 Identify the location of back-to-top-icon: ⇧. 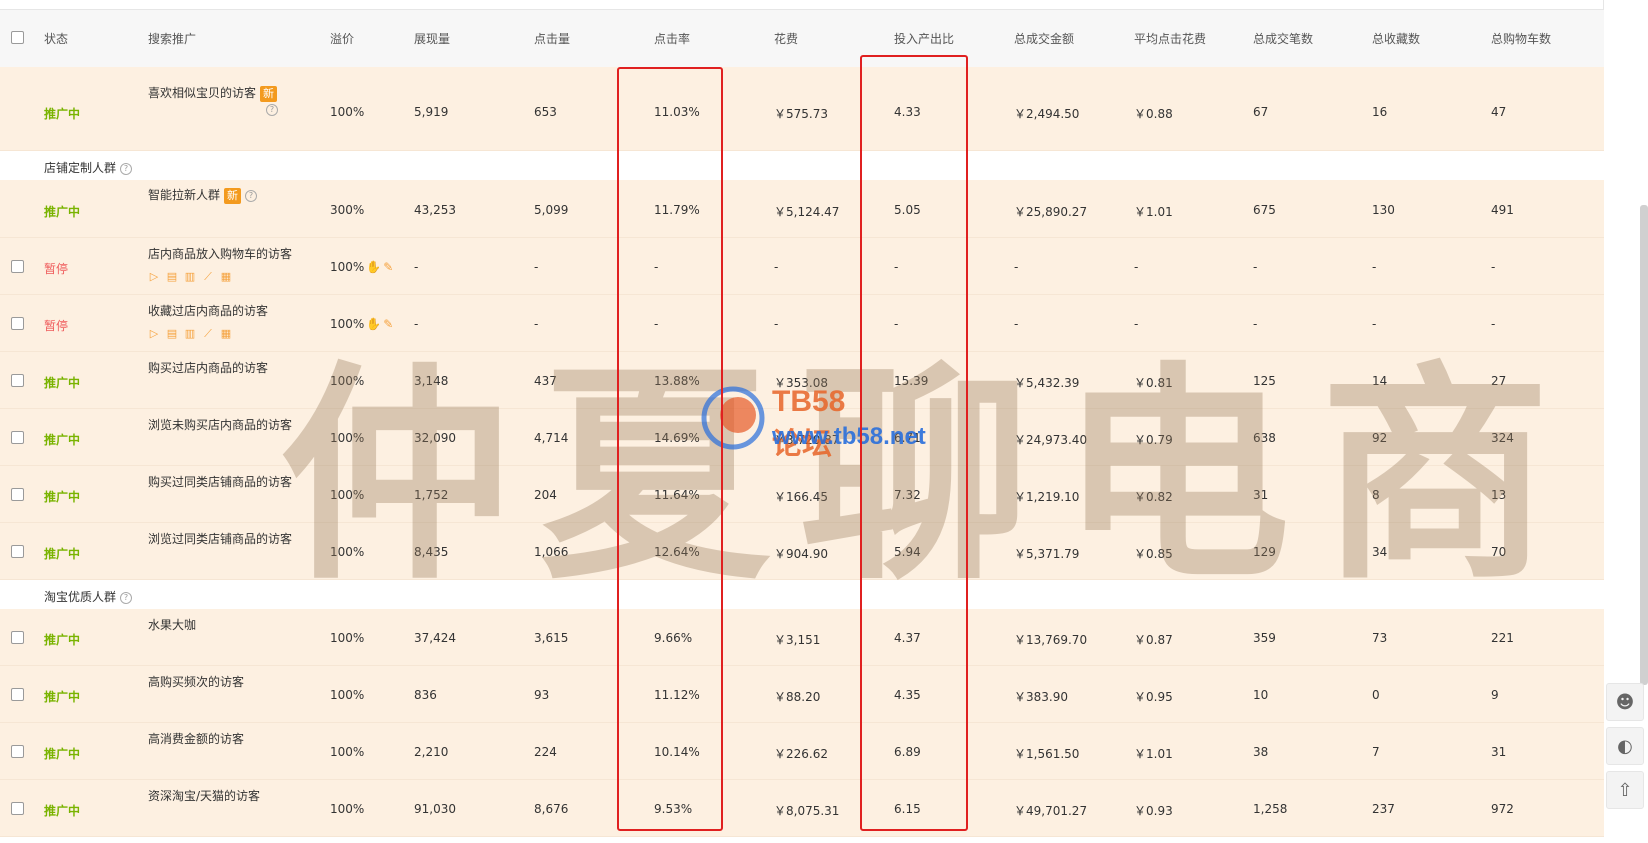
(1625, 790).